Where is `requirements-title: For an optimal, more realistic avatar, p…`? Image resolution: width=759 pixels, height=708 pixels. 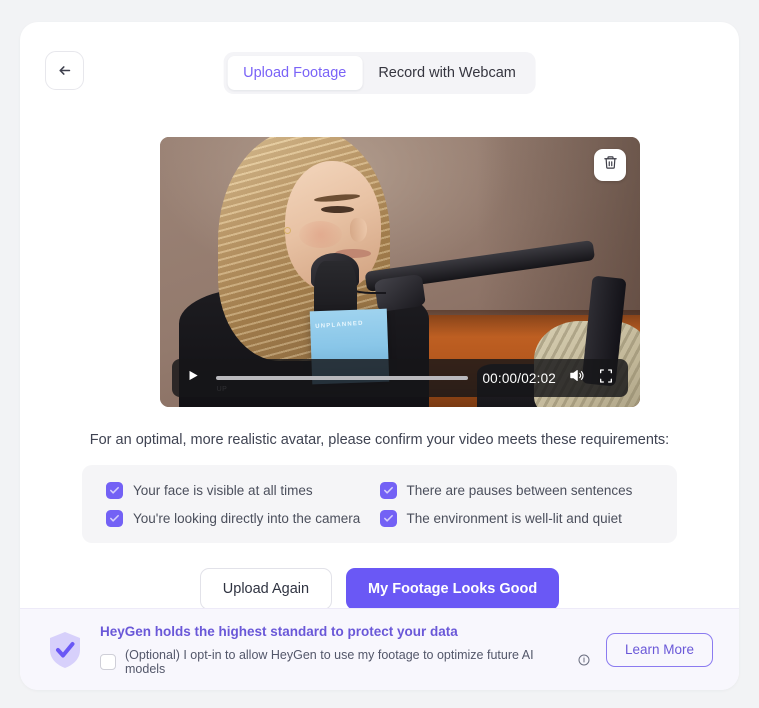 requirements-title: For an optimal, more realistic avatar, p… is located at coordinates (379, 440).